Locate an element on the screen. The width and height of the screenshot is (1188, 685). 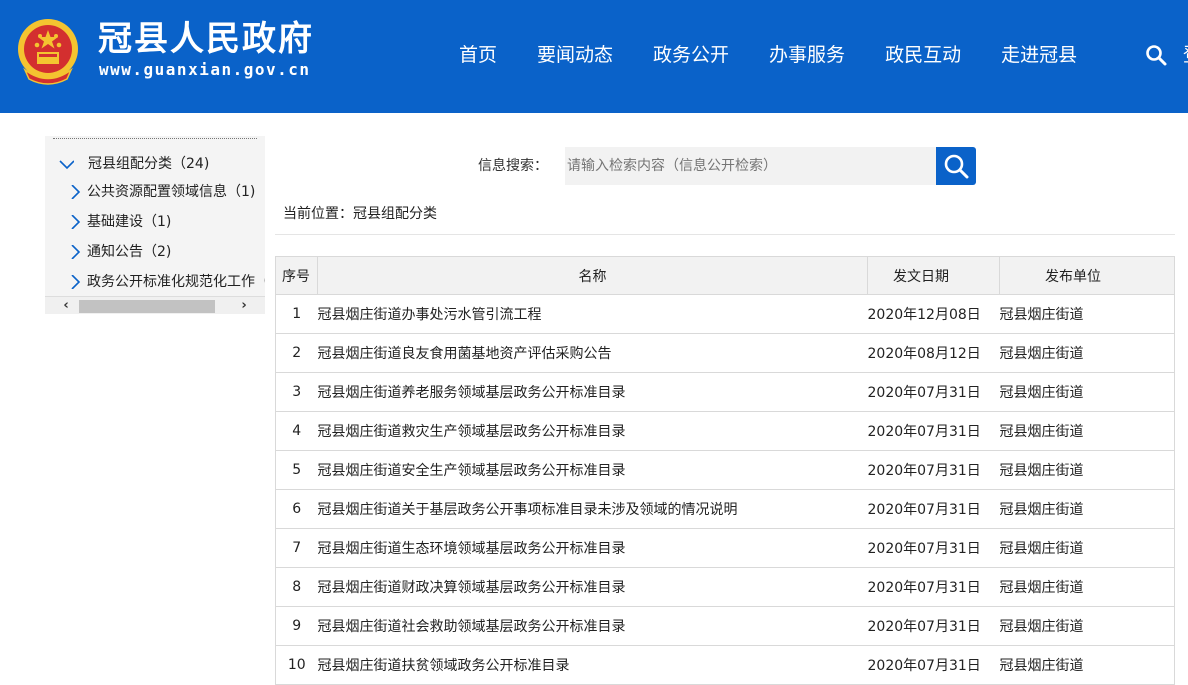
row-number: 3 is located at coordinates (296, 392).